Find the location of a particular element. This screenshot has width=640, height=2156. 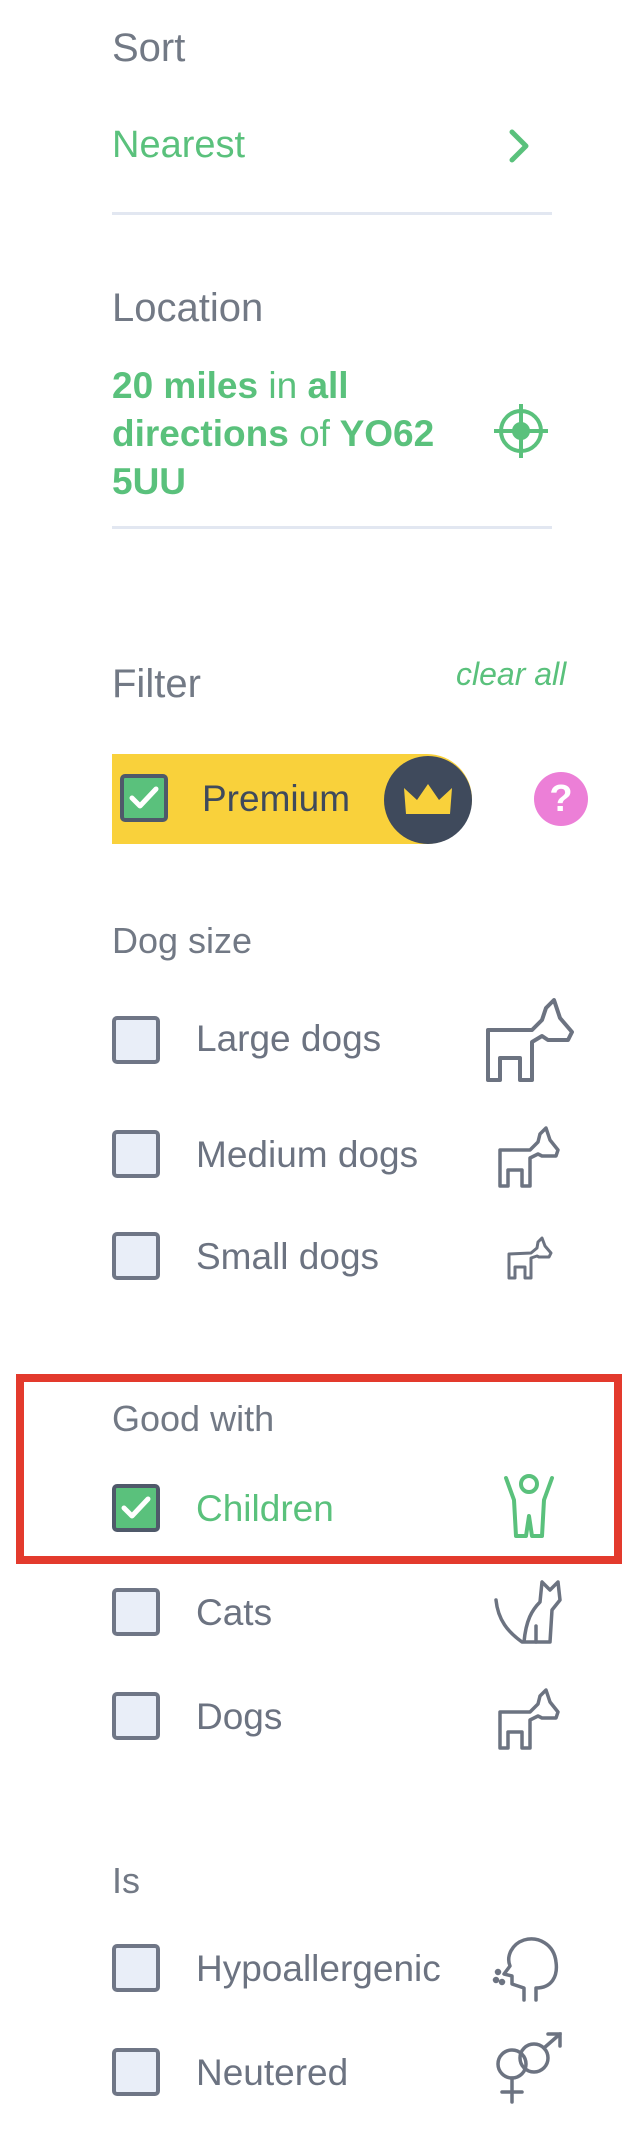

location-all: all is located at coordinates (328, 385).